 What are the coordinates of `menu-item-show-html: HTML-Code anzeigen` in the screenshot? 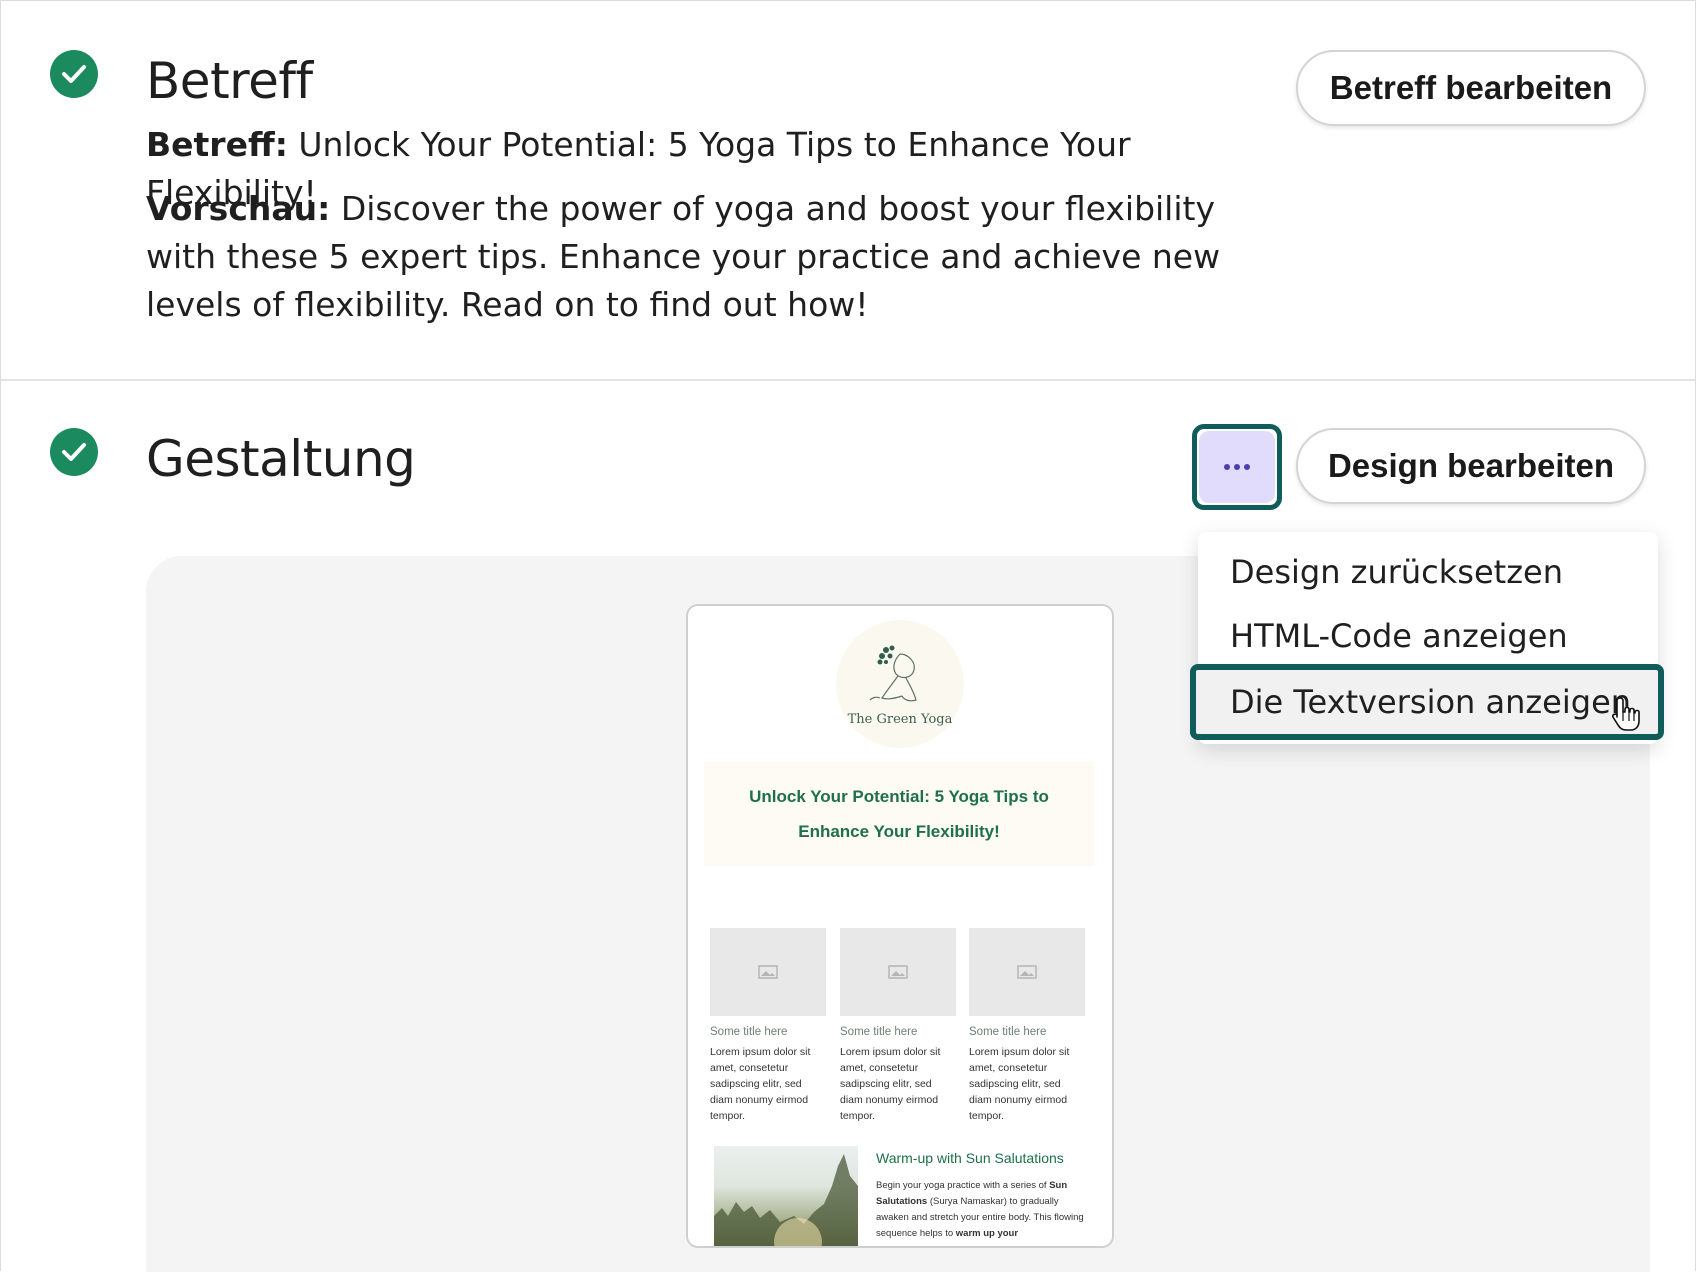 It's located at (1428, 636).